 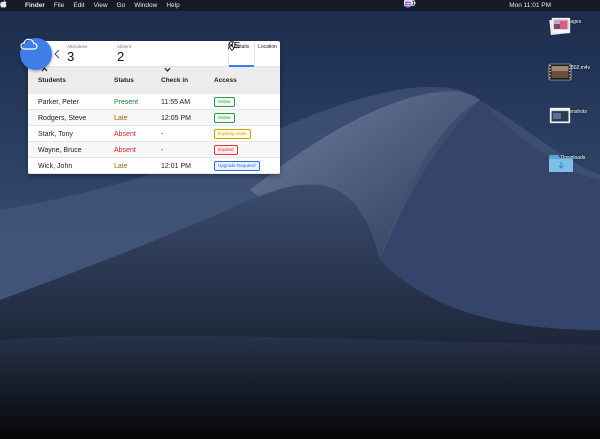 I want to click on access-badge: Expiring Soon, so click(x=232, y=134).